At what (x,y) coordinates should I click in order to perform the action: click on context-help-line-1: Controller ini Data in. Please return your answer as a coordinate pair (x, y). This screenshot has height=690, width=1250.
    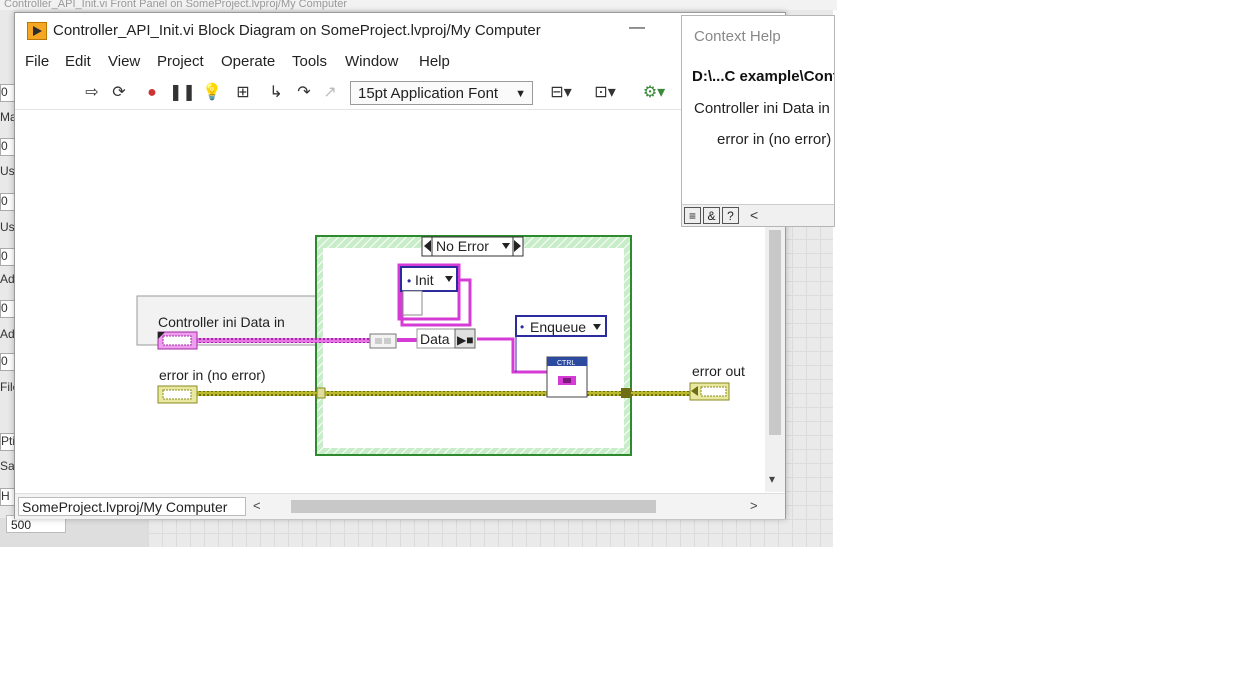
    Looking at the image, I should click on (762, 108).